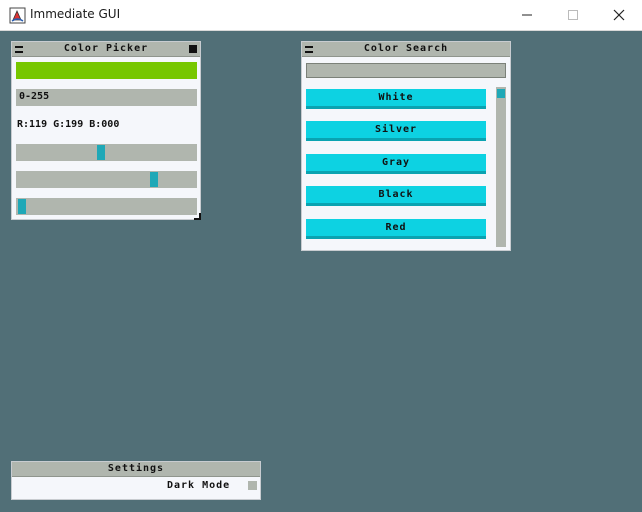 This screenshot has width=642, height=512. Describe the element at coordinates (501, 93) in the screenshot. I see `results-scrollbar-thumb` at that location.